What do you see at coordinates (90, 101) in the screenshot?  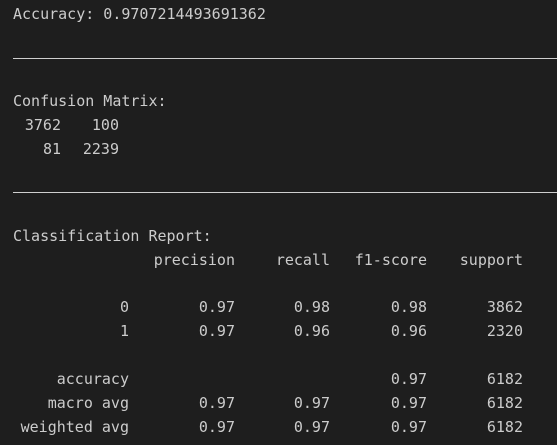 I see `confusion-matrix-title: Confusion Matrix:` at bounding box center [90, 101].